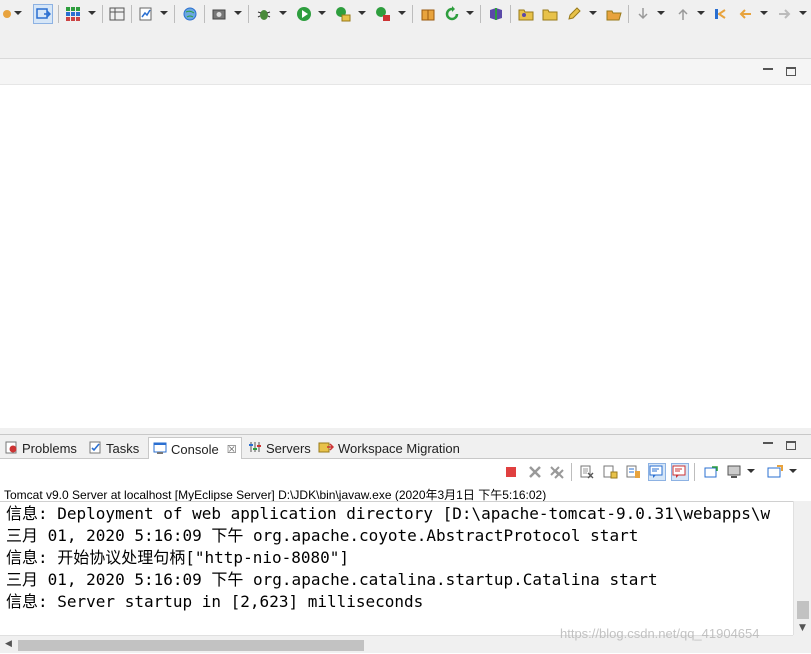 Image resolution: width=811 pixels, height=654 pixels. I want to click on tab-label: Servers, so click(288, 448).